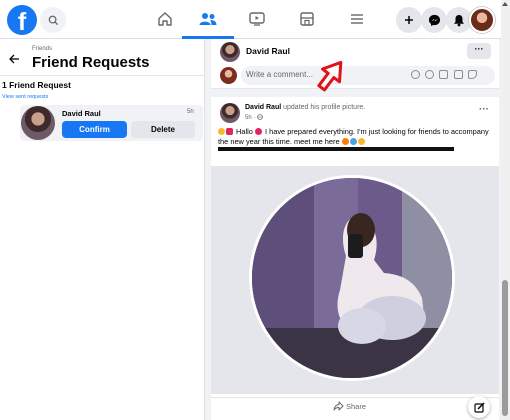 The image size is (510, 420). I want to click on marketplace-icon, so click(307, 19).